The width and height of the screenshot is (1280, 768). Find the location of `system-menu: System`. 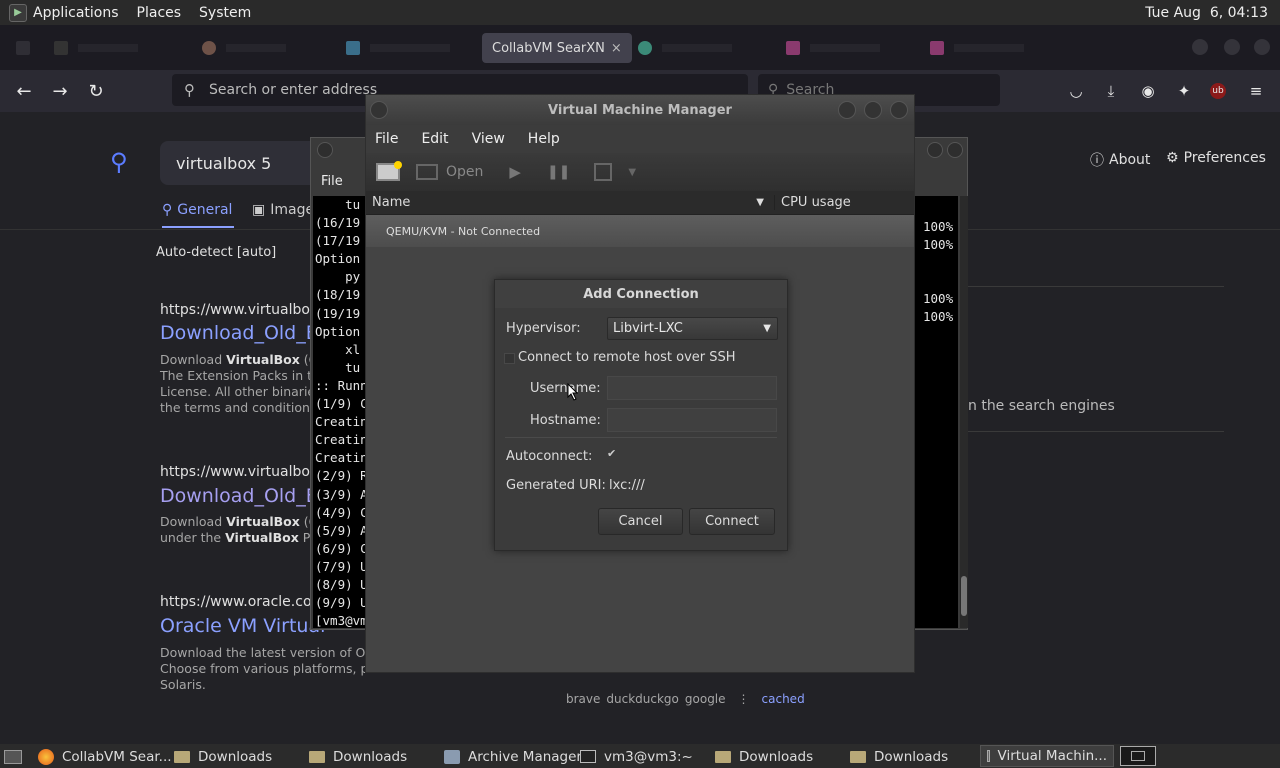

system-menu: System is located at coordinates (225, 13).